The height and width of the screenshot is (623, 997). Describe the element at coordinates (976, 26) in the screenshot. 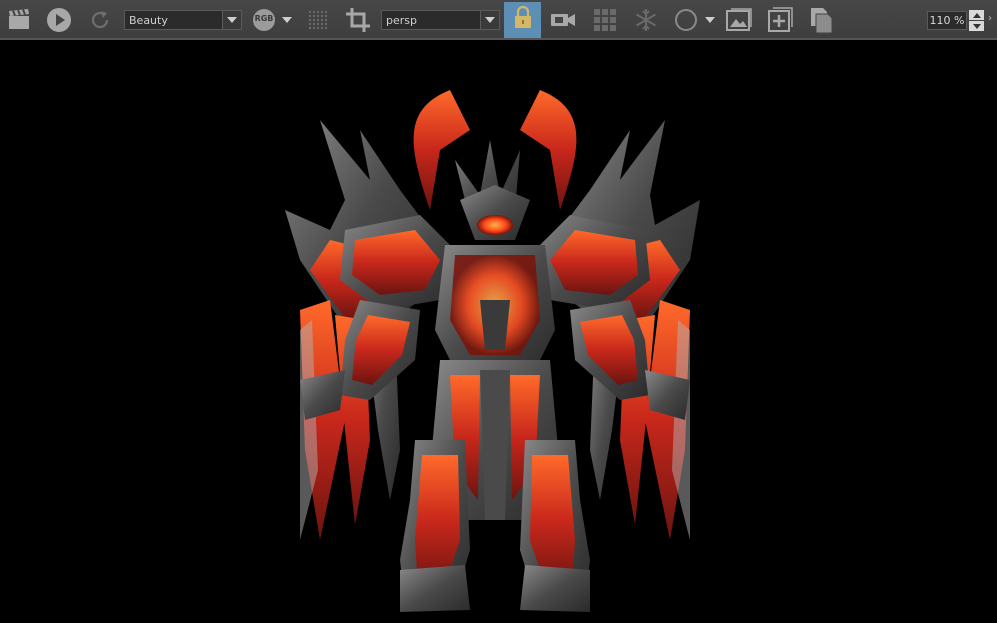

I see `zoom-down-icon` at that location.